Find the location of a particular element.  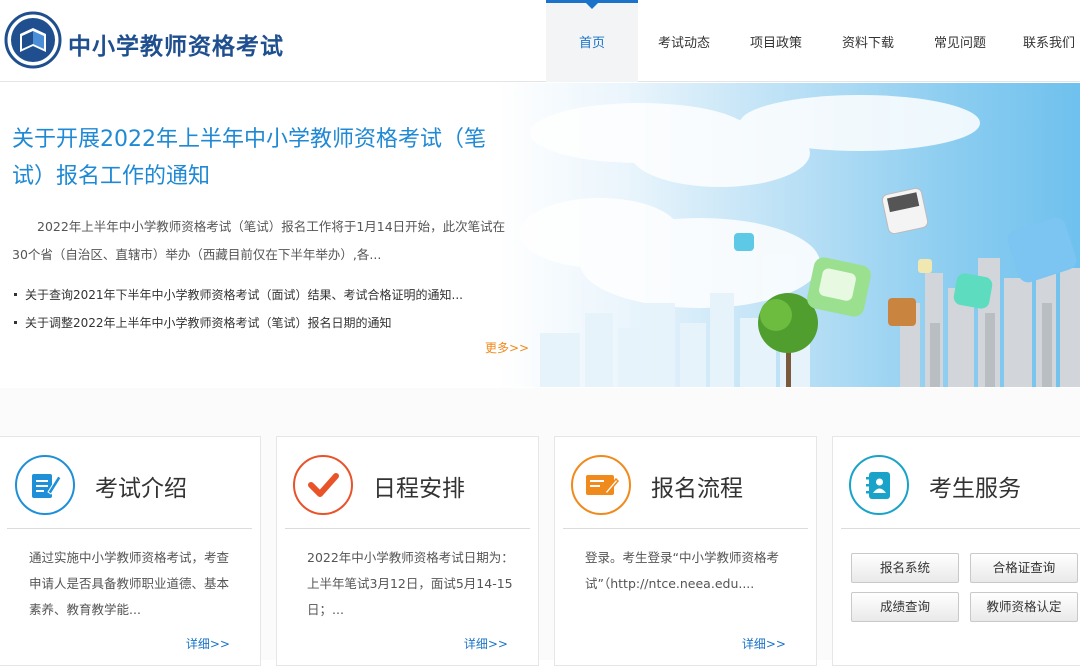

card-title: 报名流程 is located at coordinates (697, 486).